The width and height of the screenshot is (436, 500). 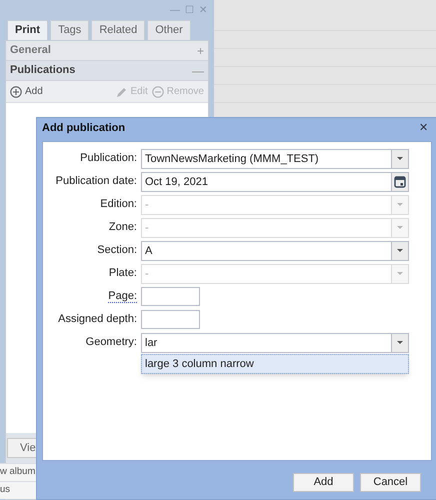 What do you see at coordinates (427, 128) in the screenshot?
I see `close-button: ✕` at bounding box center [427, 128].